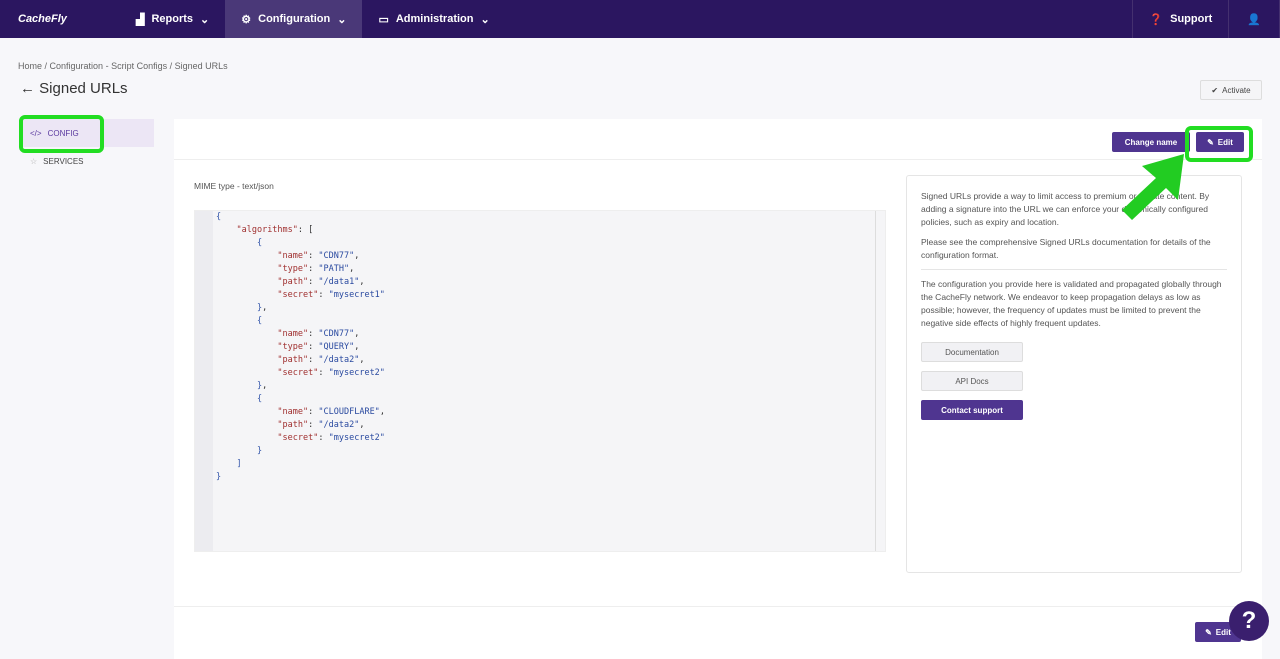 The height and width of the screenshot is (659, 1280). I want to click on nav-label: Administration, so click(434, 19).